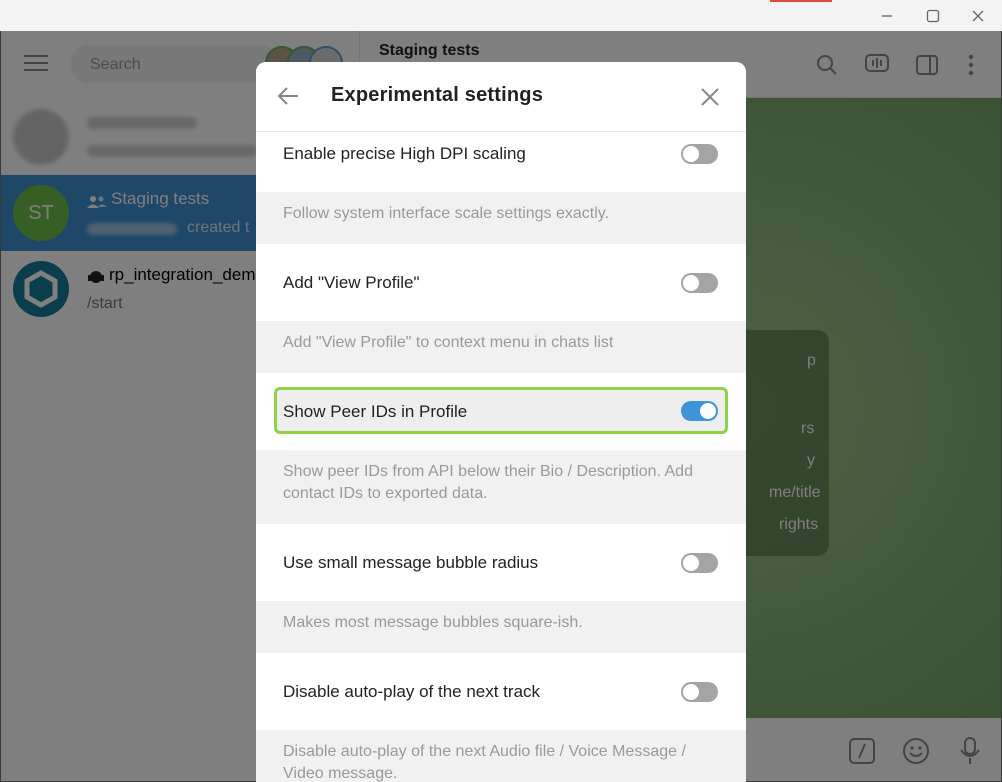 The width and height of the screenshot is (1002, 782). I want to click on setting-label: Disable auto-play of the next track, so click(412, 691).